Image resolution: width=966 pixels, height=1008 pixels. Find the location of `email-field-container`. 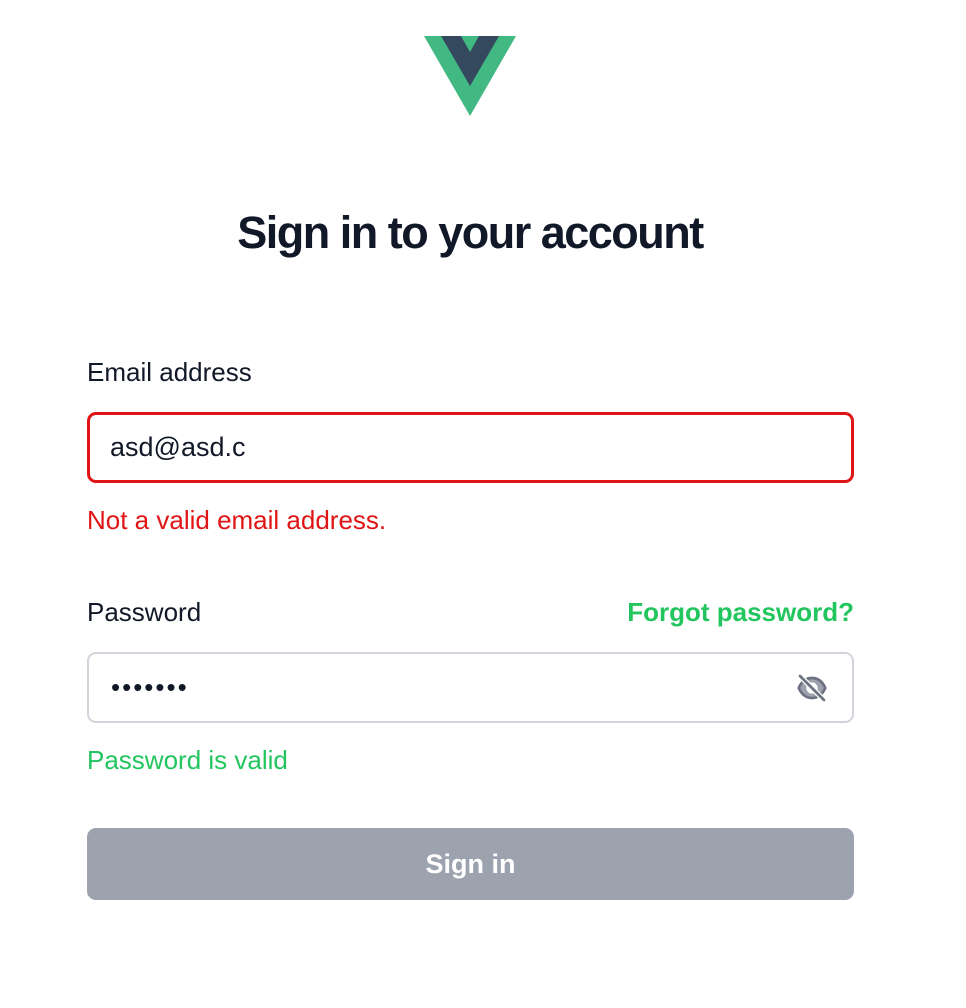

email-field-container is located at coordinates (470, 447).